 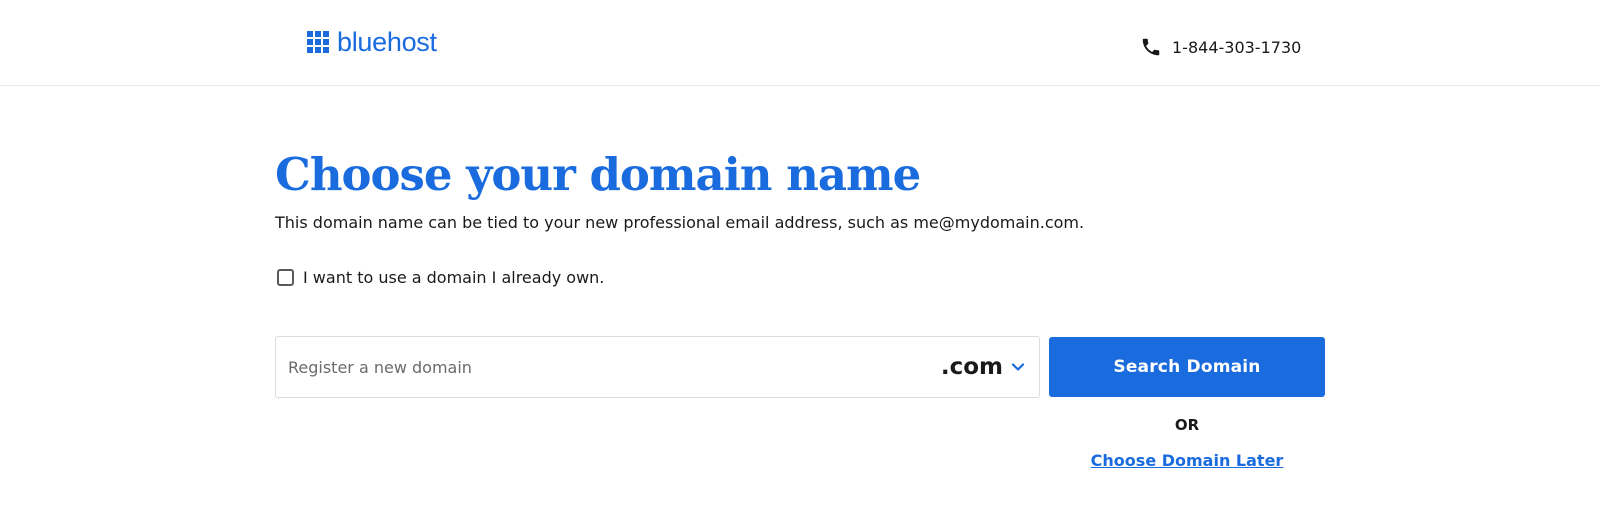 I want to click on bluehost-logo: bluehost, so click(x=372, y=42).